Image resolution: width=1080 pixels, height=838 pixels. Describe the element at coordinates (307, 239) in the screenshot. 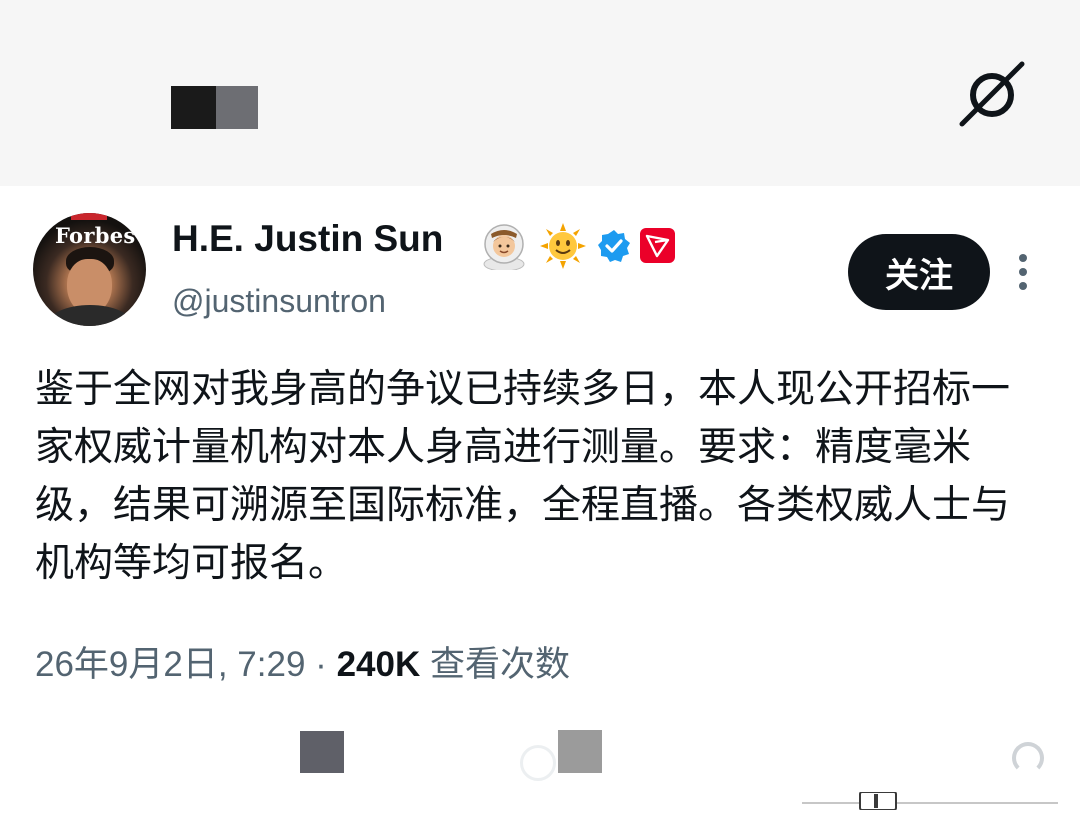

I see `display-name: H.E. Justin Sun` at that location.